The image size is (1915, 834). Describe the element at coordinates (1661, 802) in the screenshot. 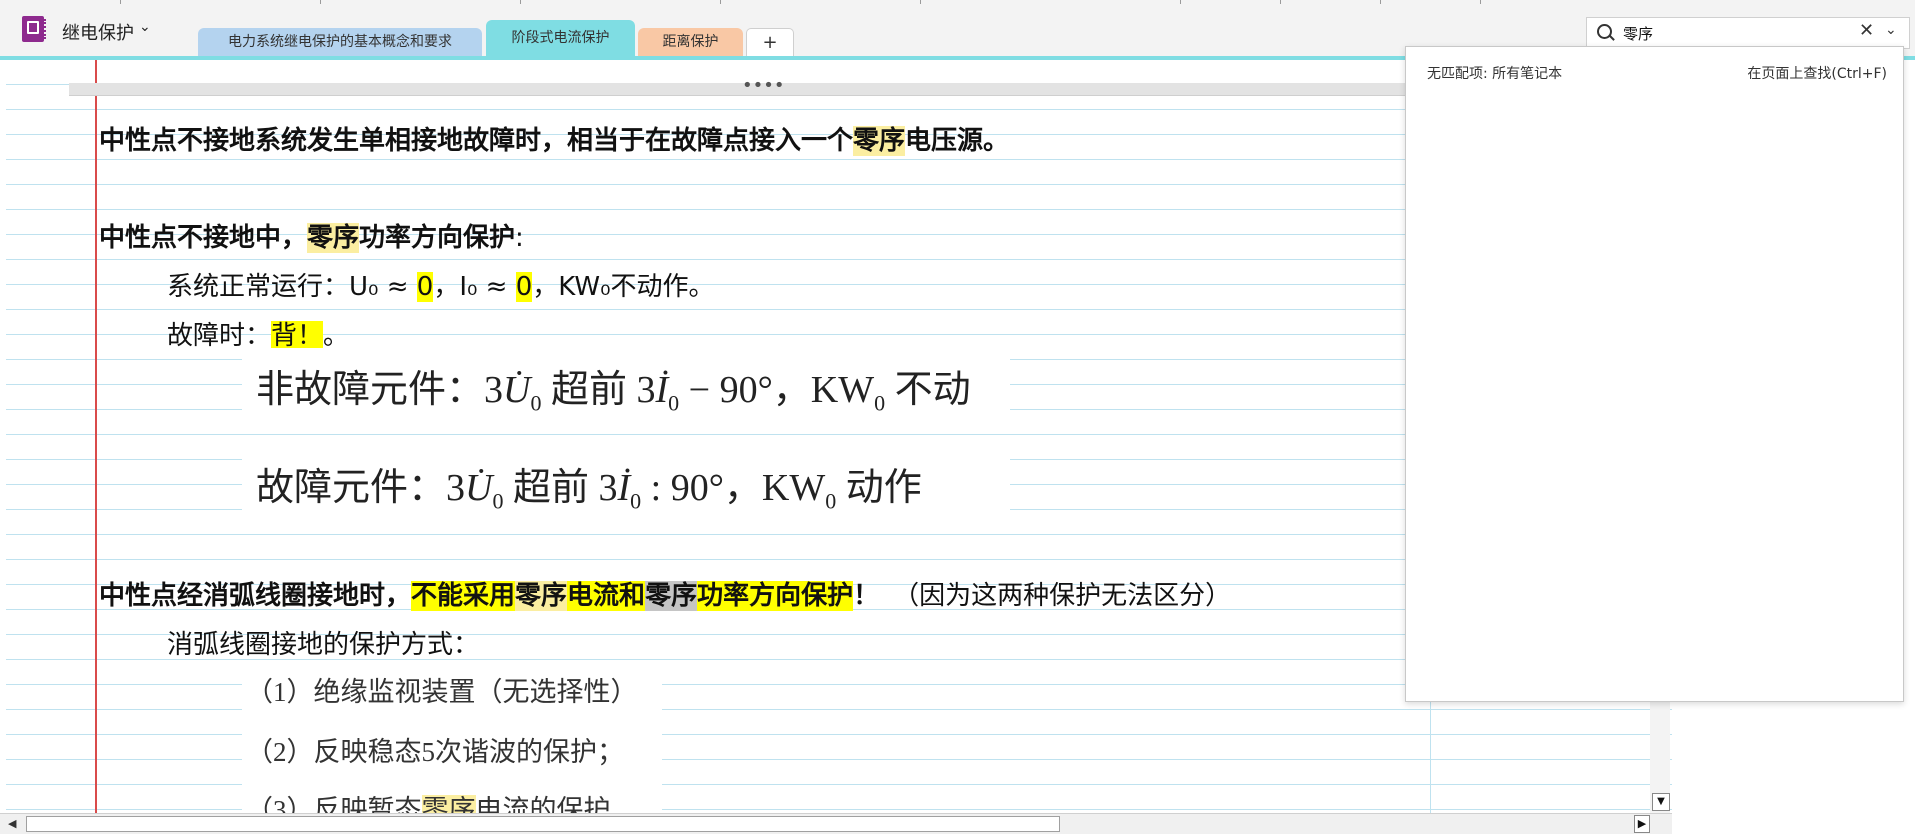

I see `scroll-down-button: ▼` at that location.